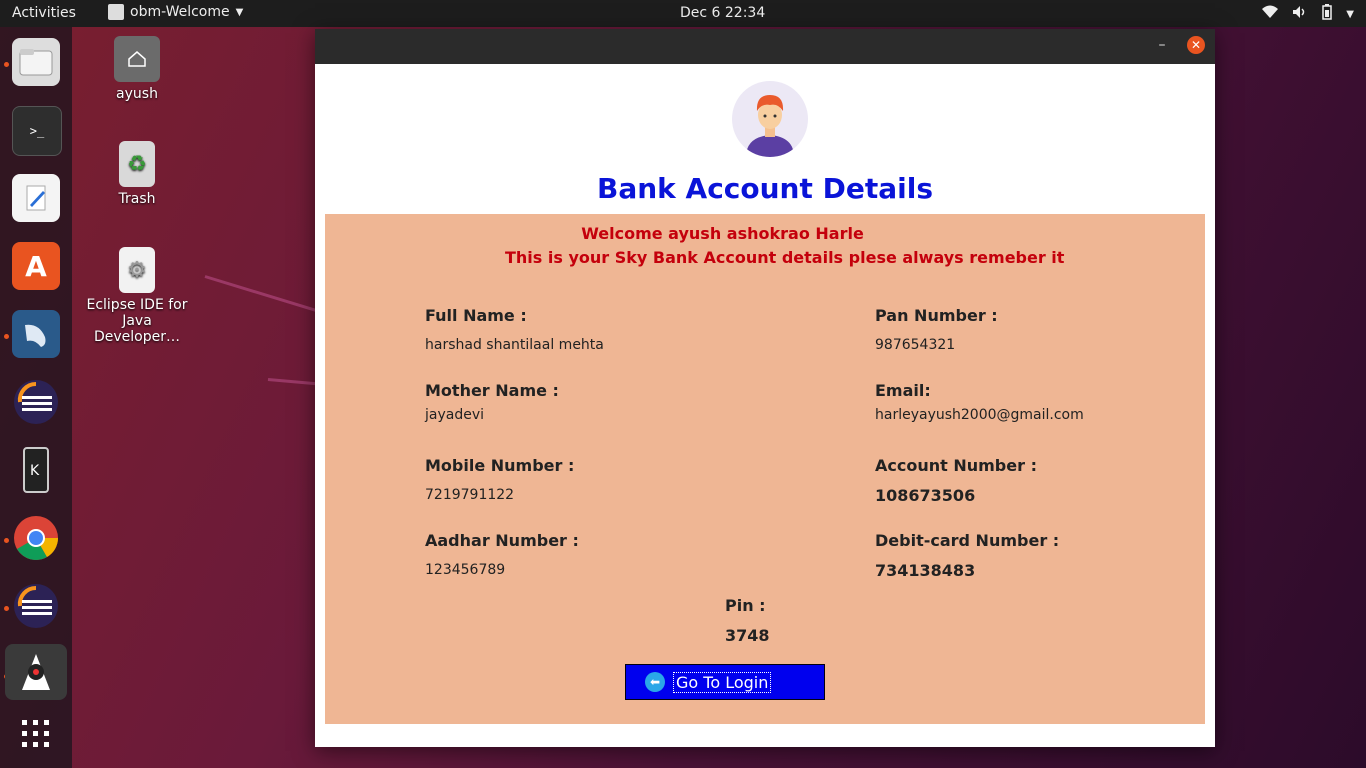  Describe the element at coordinates (36, 198) in the screenshot. I see `text-editor-icon` at that location.